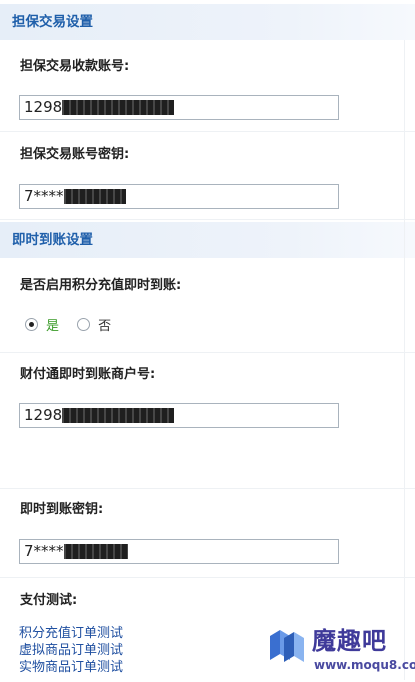  Describe the element at coordinates (349, 641) in the screenshot. I see `watermark-title: 魔趣吧` at that location.